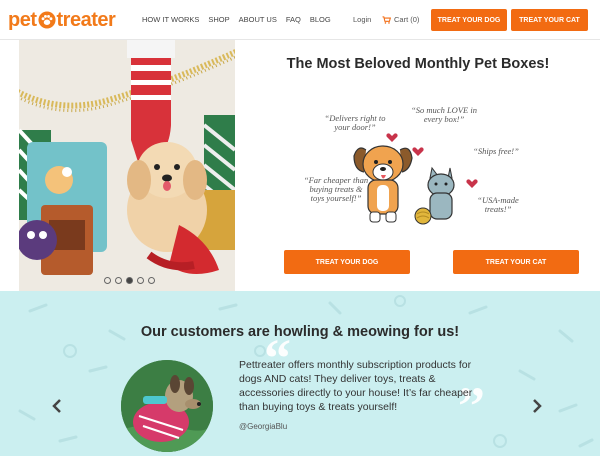 Image resolution: width=600 pixels, height=456 pixels. I want to click on paw-logo-icon, so click(46, 20).